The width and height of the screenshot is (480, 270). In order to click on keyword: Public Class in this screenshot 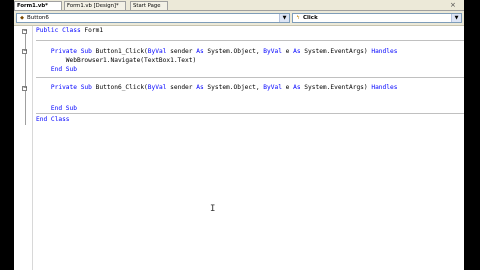, I will do `click(58, 30)`.